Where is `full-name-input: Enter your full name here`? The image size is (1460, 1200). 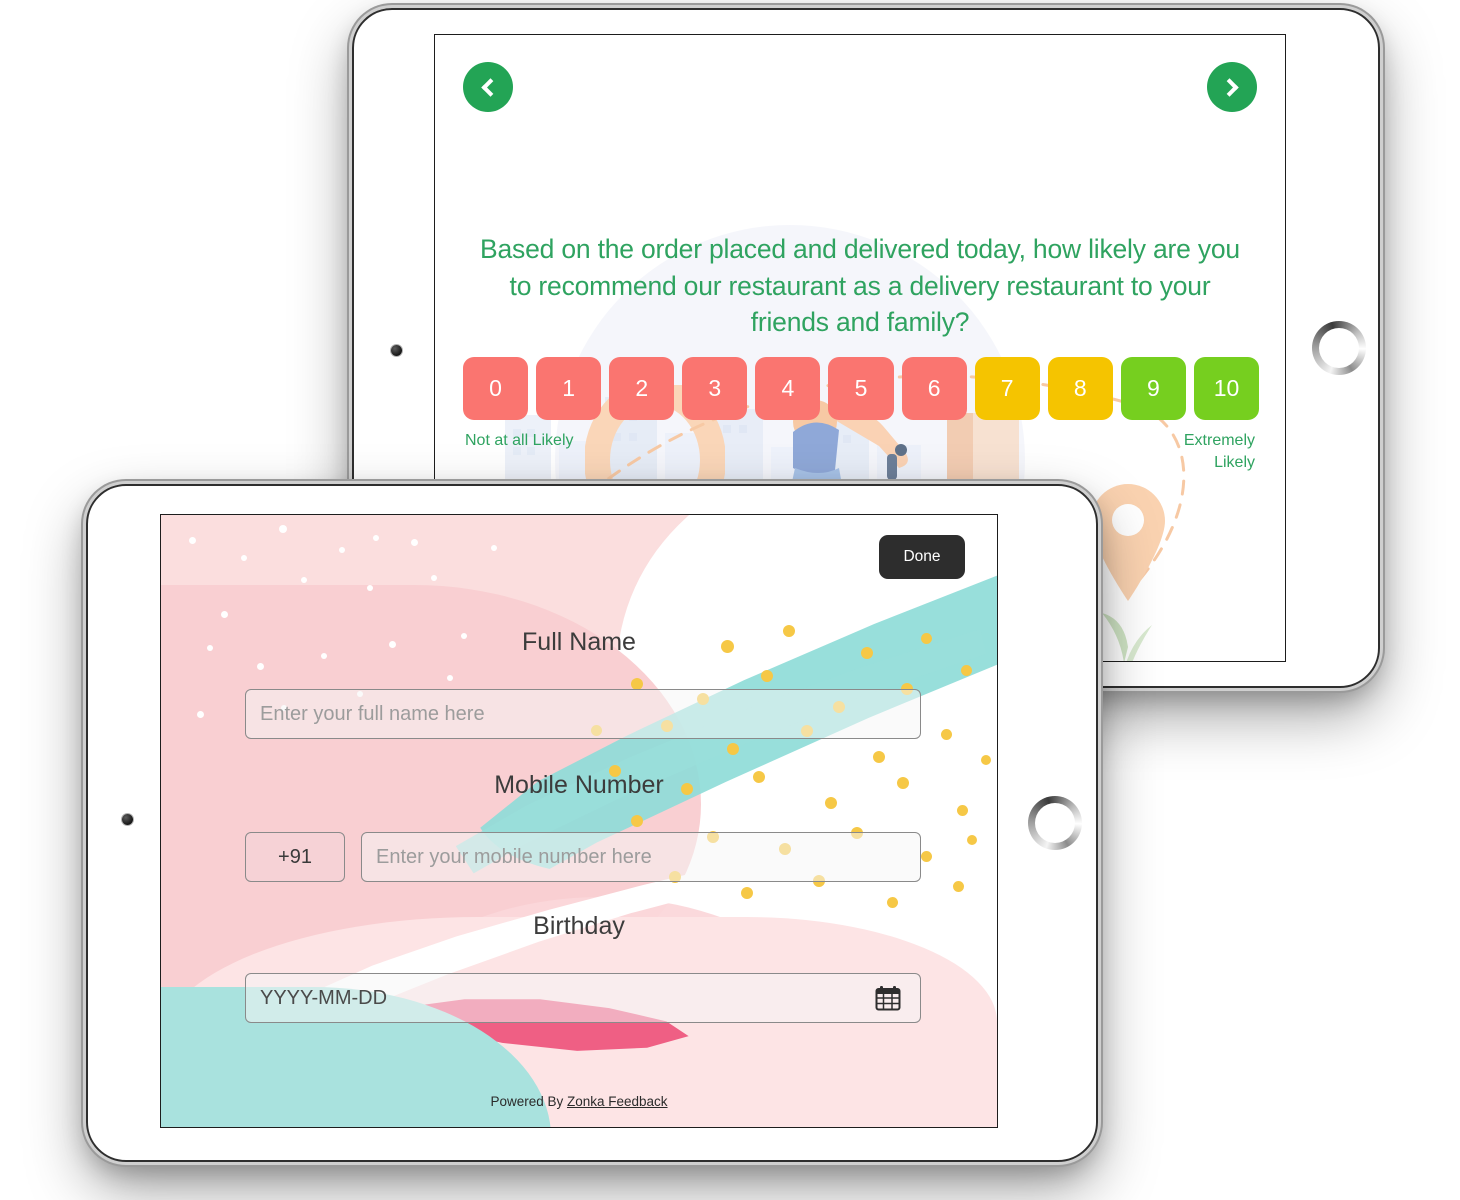
full-name-input: Enter your full name here is located at coordinates (583, 714).